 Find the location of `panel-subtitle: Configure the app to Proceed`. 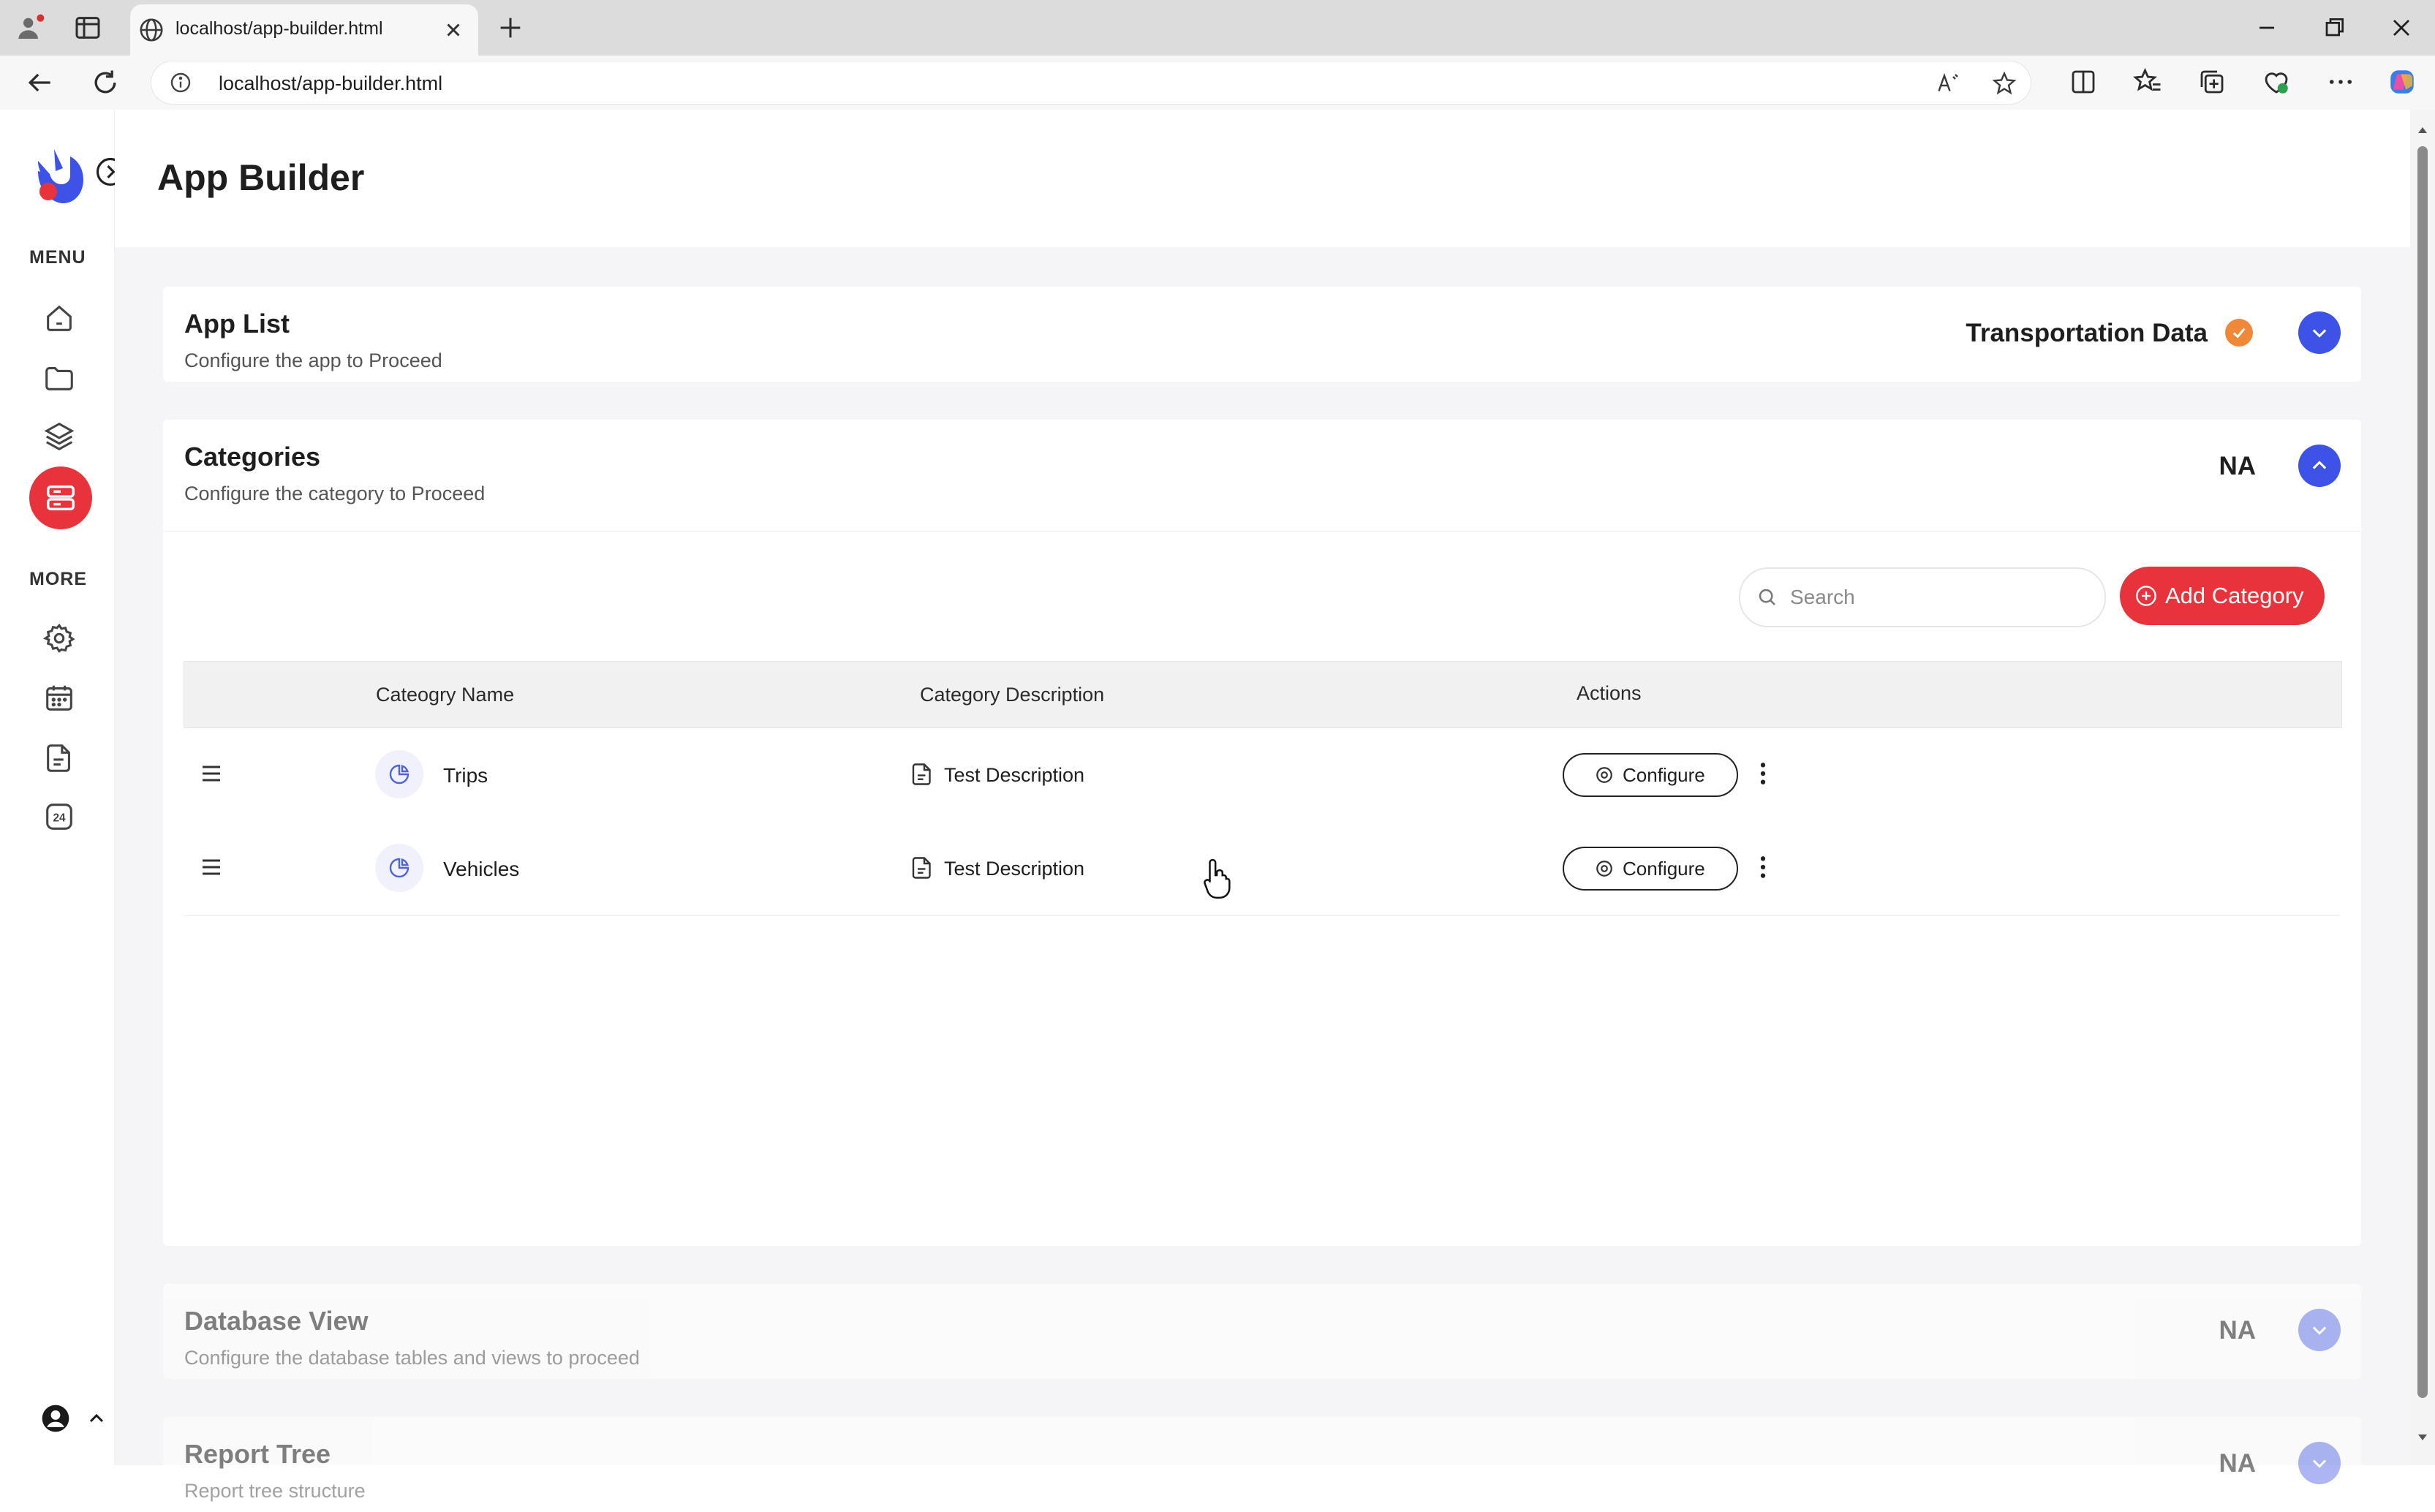

panel-subtitle: Configure the app to Proceed is located at coordinates (313, 360).